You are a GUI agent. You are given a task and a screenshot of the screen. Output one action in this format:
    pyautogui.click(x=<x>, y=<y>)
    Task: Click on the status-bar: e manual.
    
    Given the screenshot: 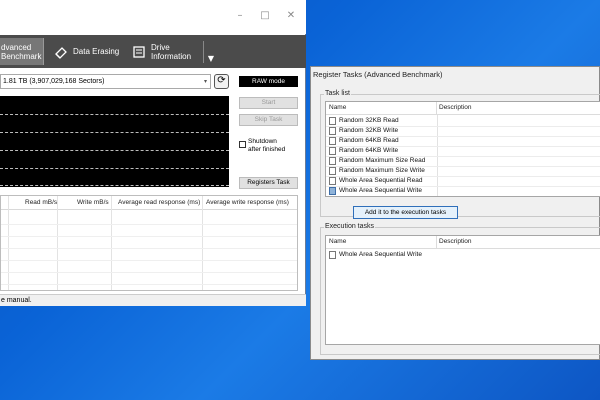 What is the action you would take?
    pyautogui.click(x=153, y=300)
    